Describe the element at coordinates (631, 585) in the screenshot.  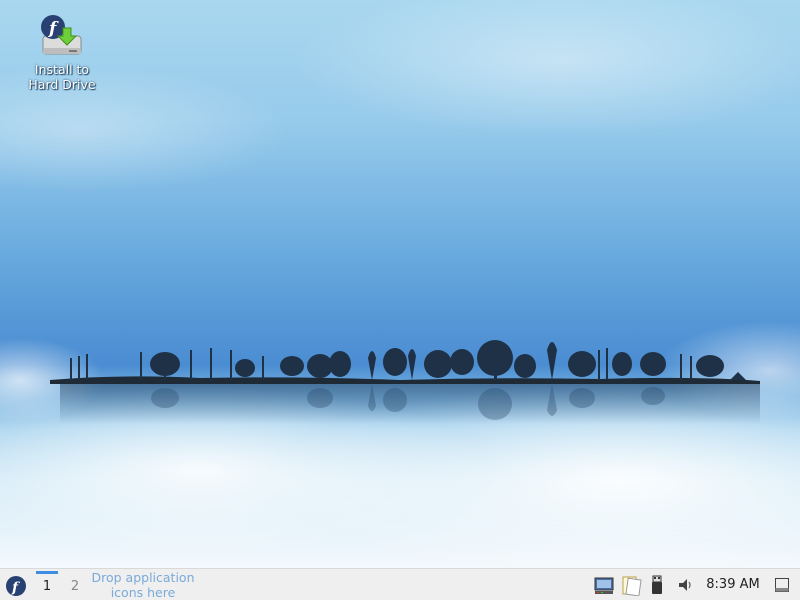
I see `clipboard-icon` at that location.